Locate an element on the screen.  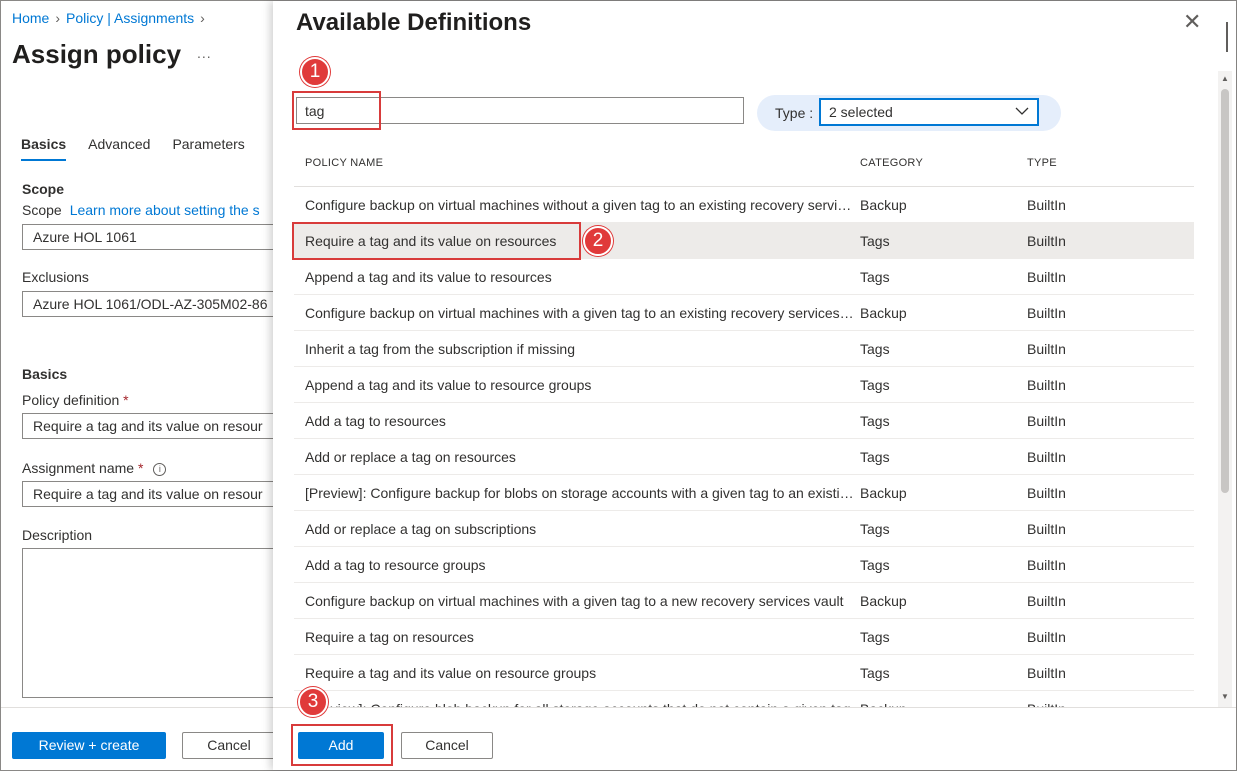
table-row: Require a tag on resources Tags BuiltIn is located at coordinates (744, 637).